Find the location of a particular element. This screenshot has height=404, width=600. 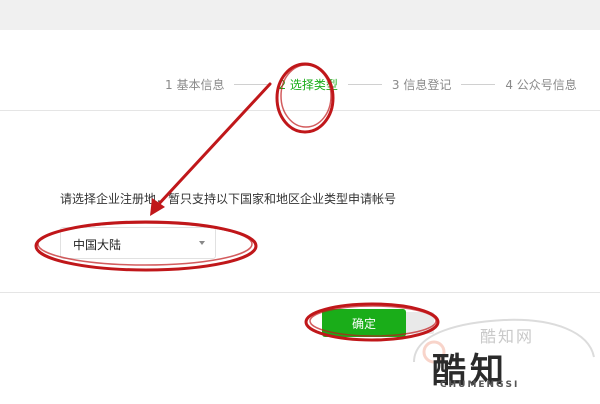

step-label: 1 基本信息 is located at coordinates (195, 84).